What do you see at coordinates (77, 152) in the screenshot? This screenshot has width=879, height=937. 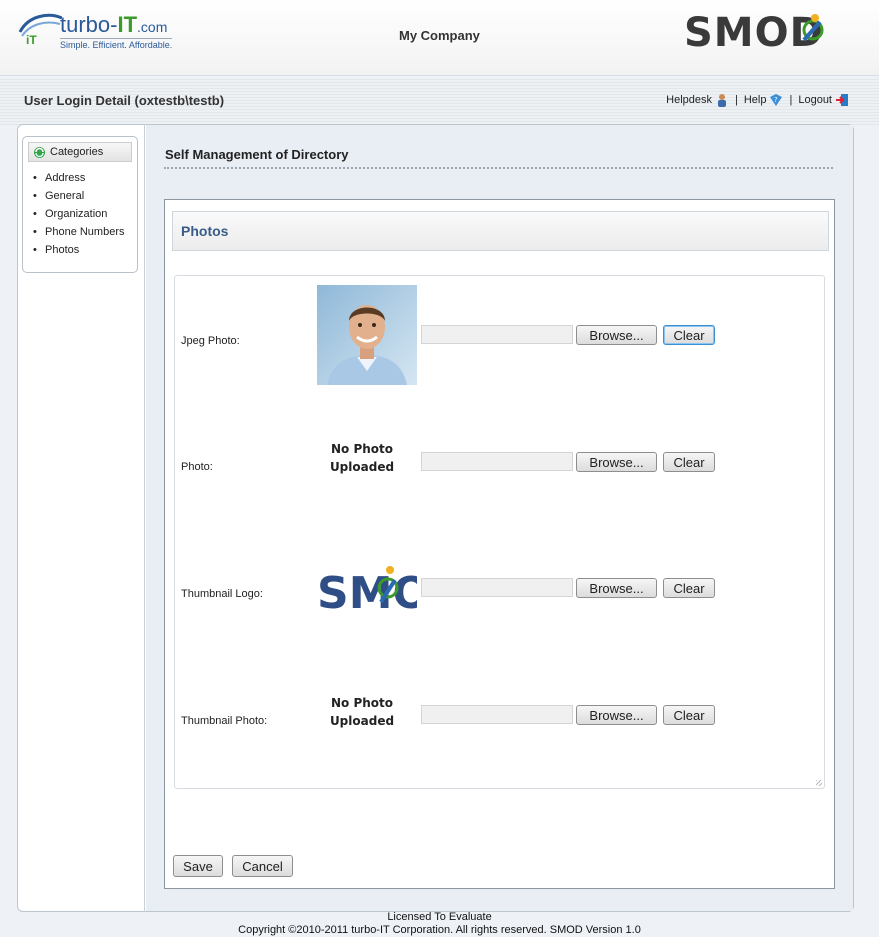 I see `categories-title: Categories` at bounding box center [77, 152].